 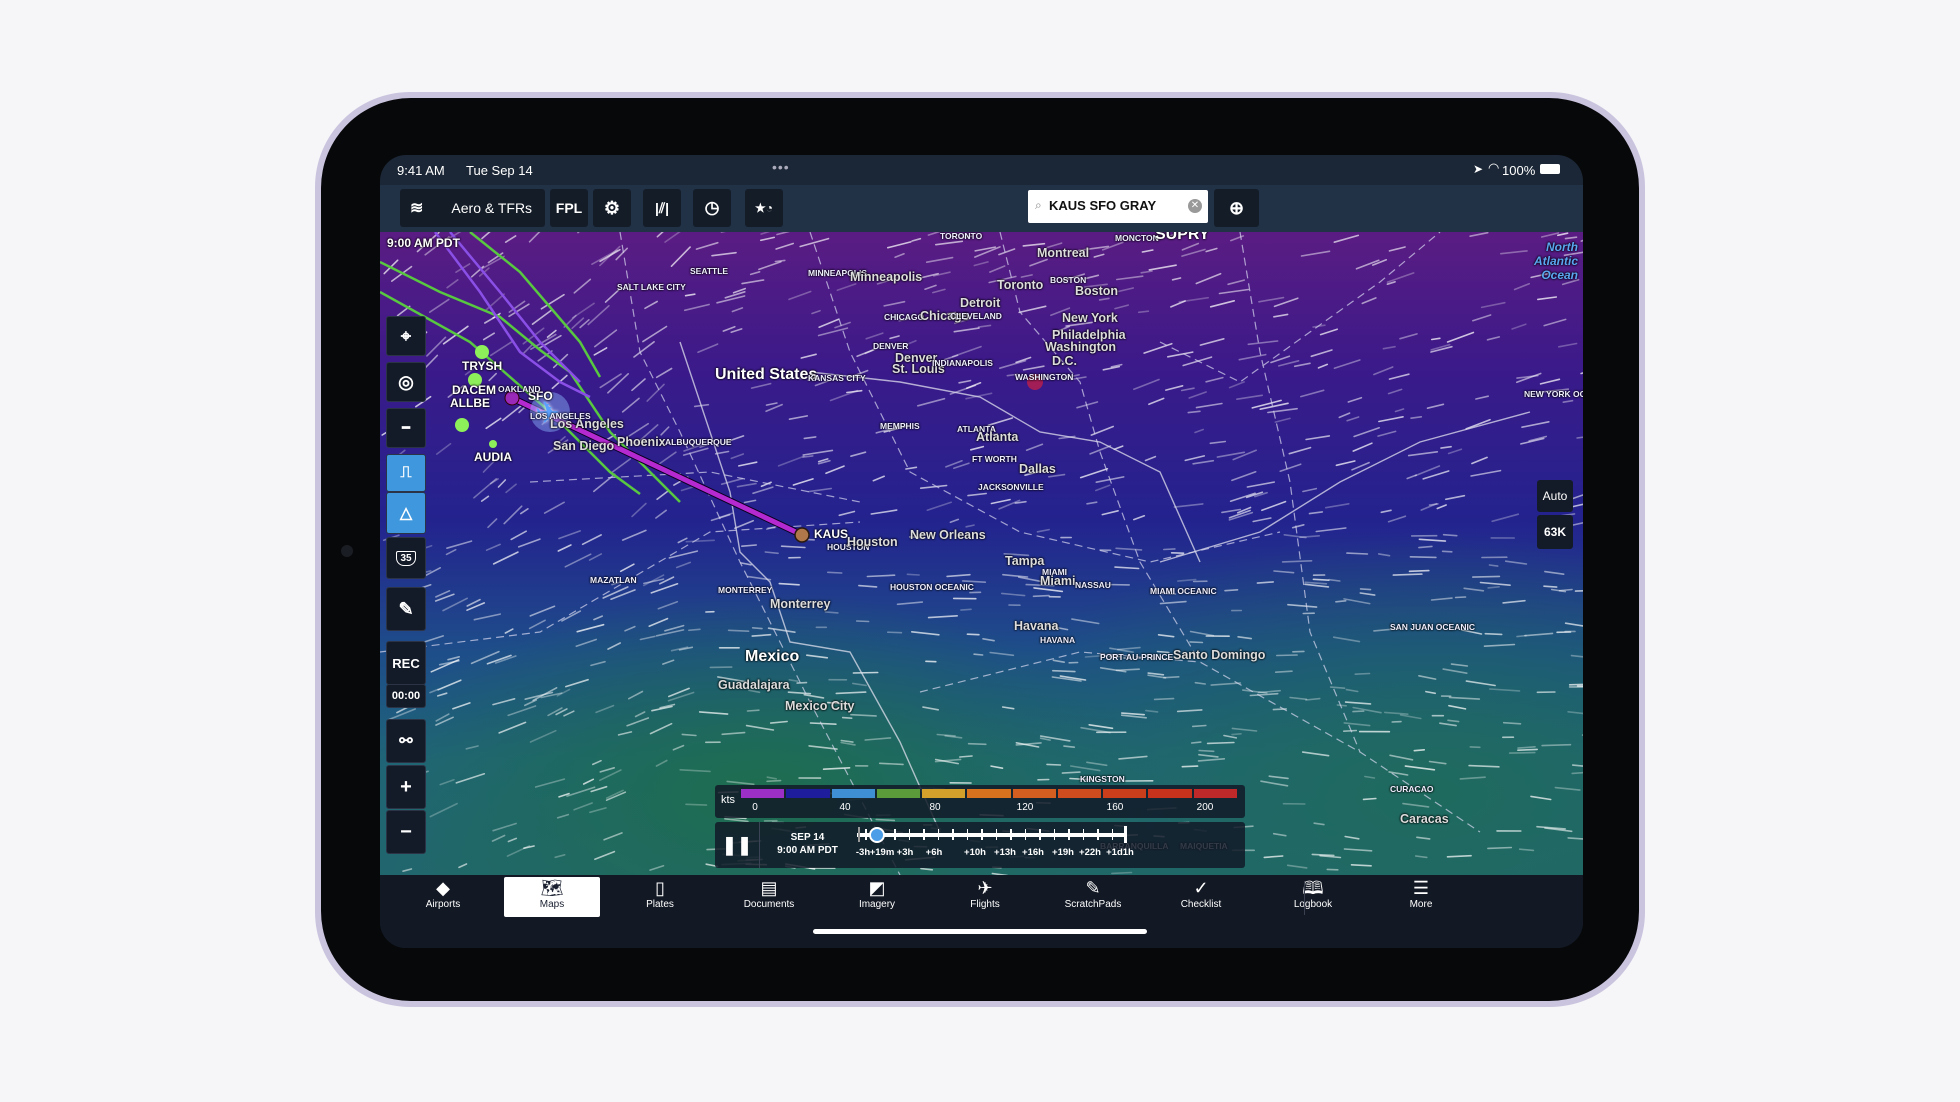 What do you see at coordinates (837, 378) in the screenshot?
I see `map-label: KANSAS CITY` at bounding box center [837, 378].